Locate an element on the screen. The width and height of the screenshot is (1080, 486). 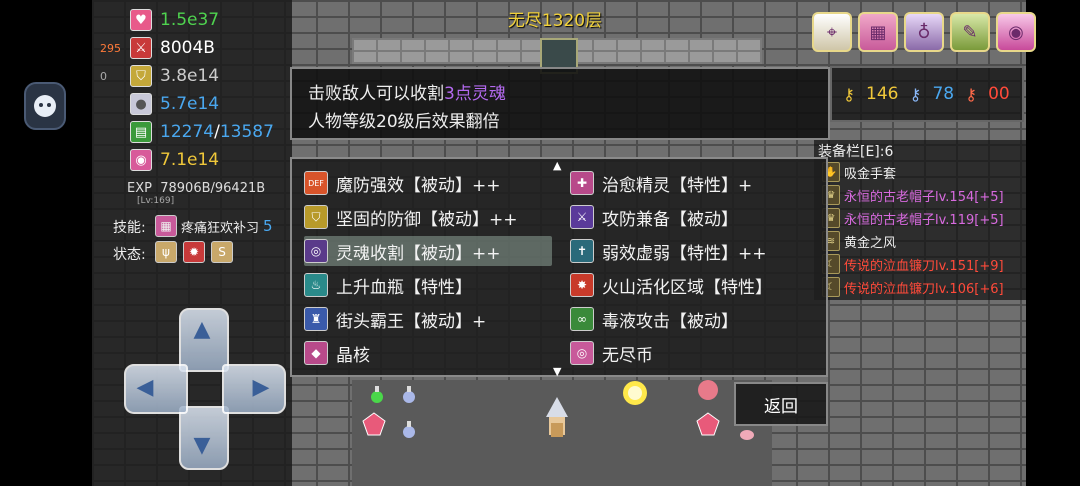
perk-item-right-6: ◎ 无尽币 is located at coordinates (694, 353).